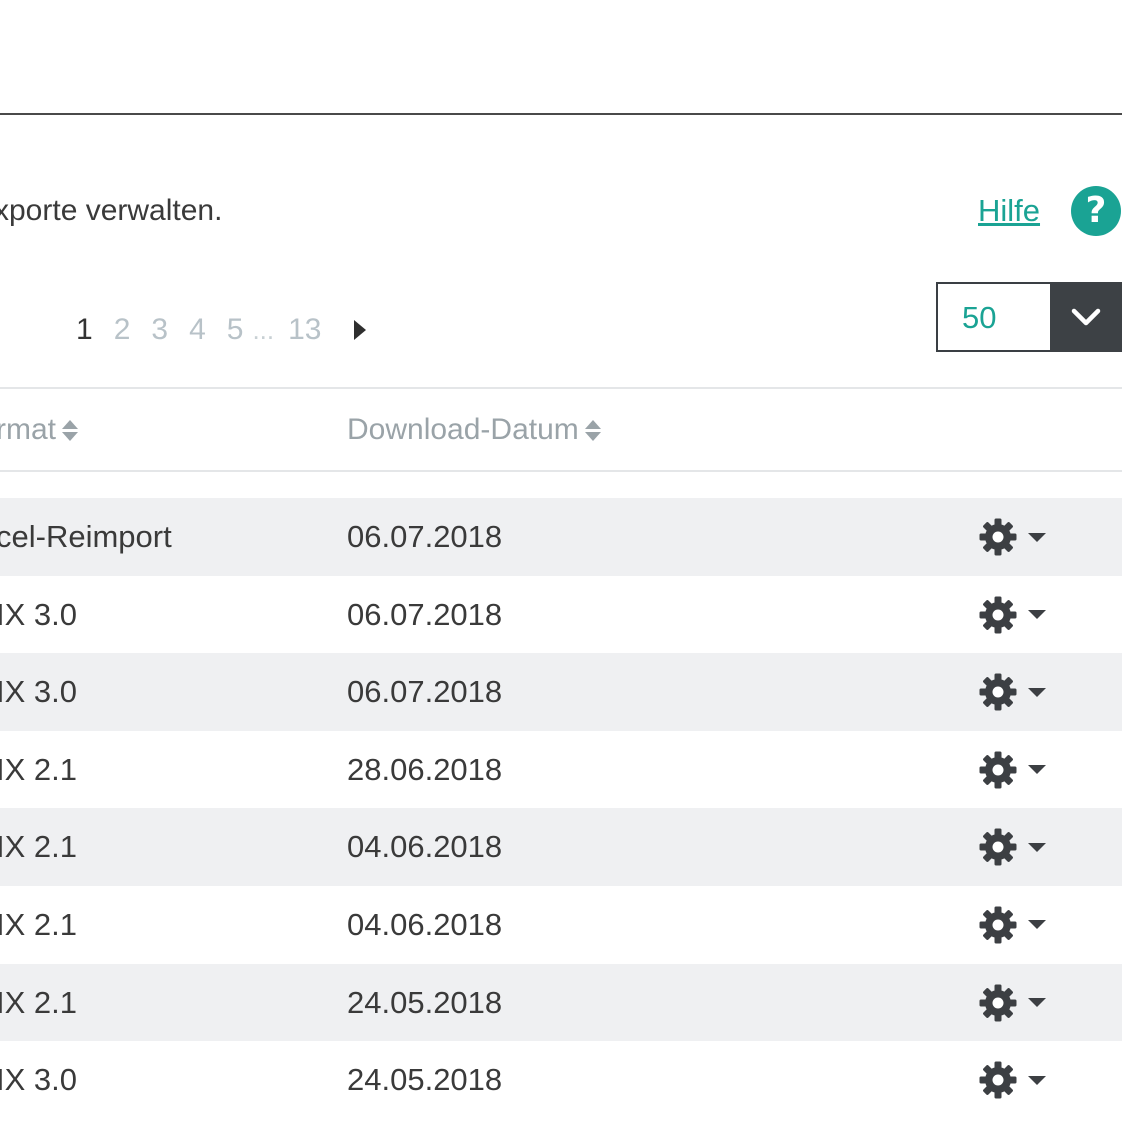  What do you see at coordinates (561, 770) in the screenshot?
I see `table-row: IX 2.1 28.06.2018` at bounding box center [561, 770].